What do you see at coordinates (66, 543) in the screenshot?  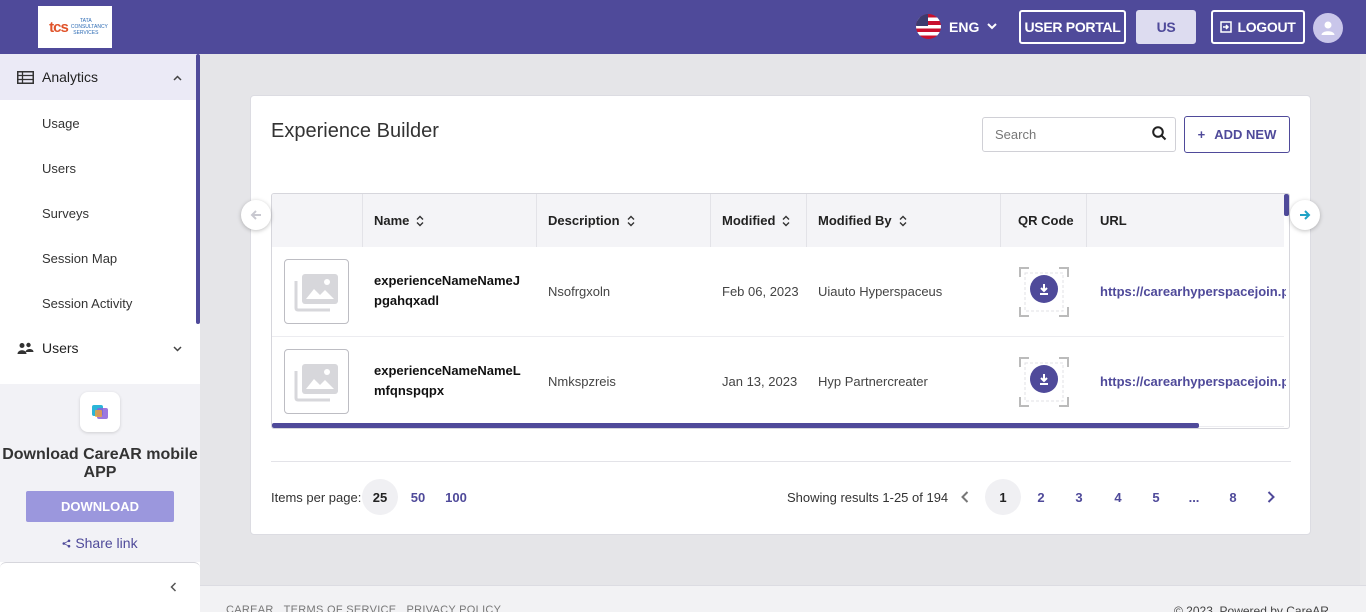 I see `share-icon` at bounding box center [66, 543].